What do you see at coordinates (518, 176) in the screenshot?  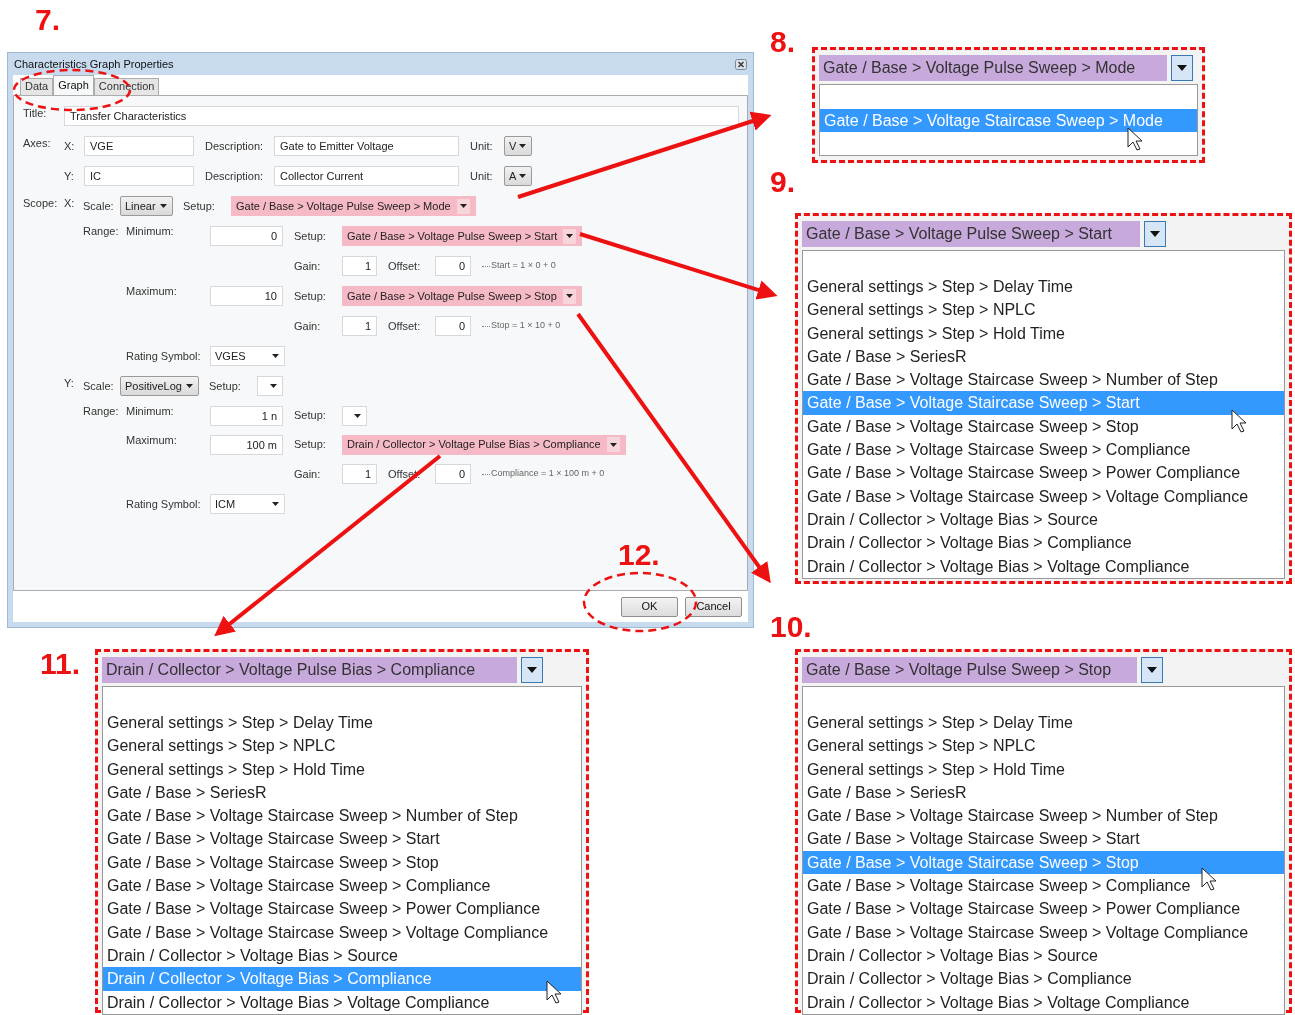 I see `dropdown: A` at bounding box center [518, 176].